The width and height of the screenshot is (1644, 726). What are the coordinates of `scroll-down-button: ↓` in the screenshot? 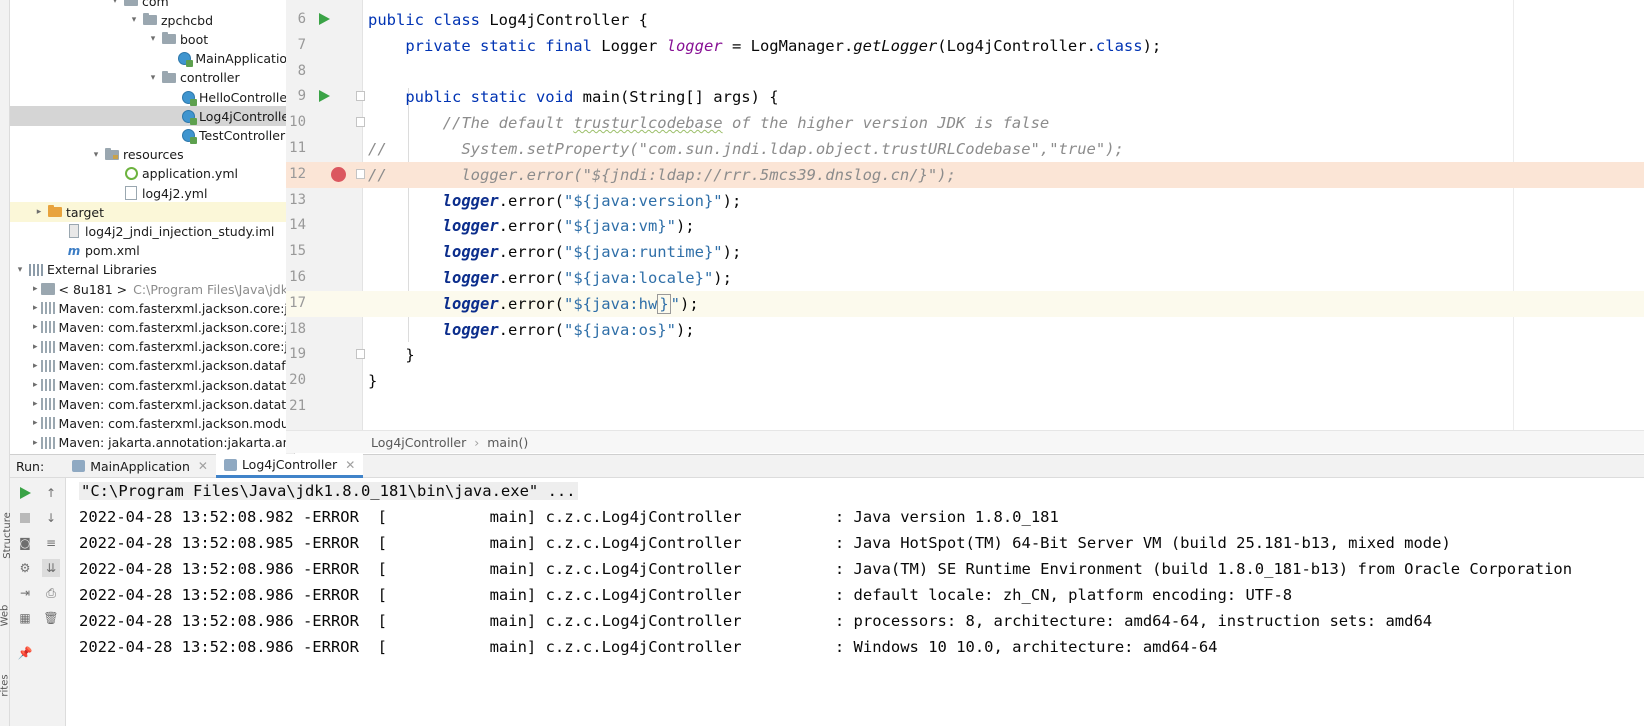 It's located at (51, 518).